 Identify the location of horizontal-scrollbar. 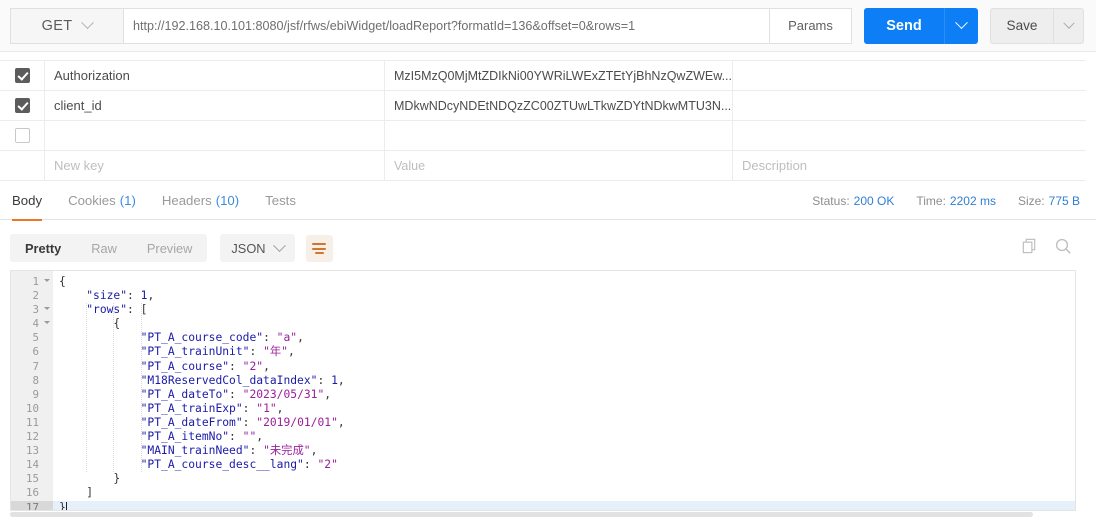
(543, 515).